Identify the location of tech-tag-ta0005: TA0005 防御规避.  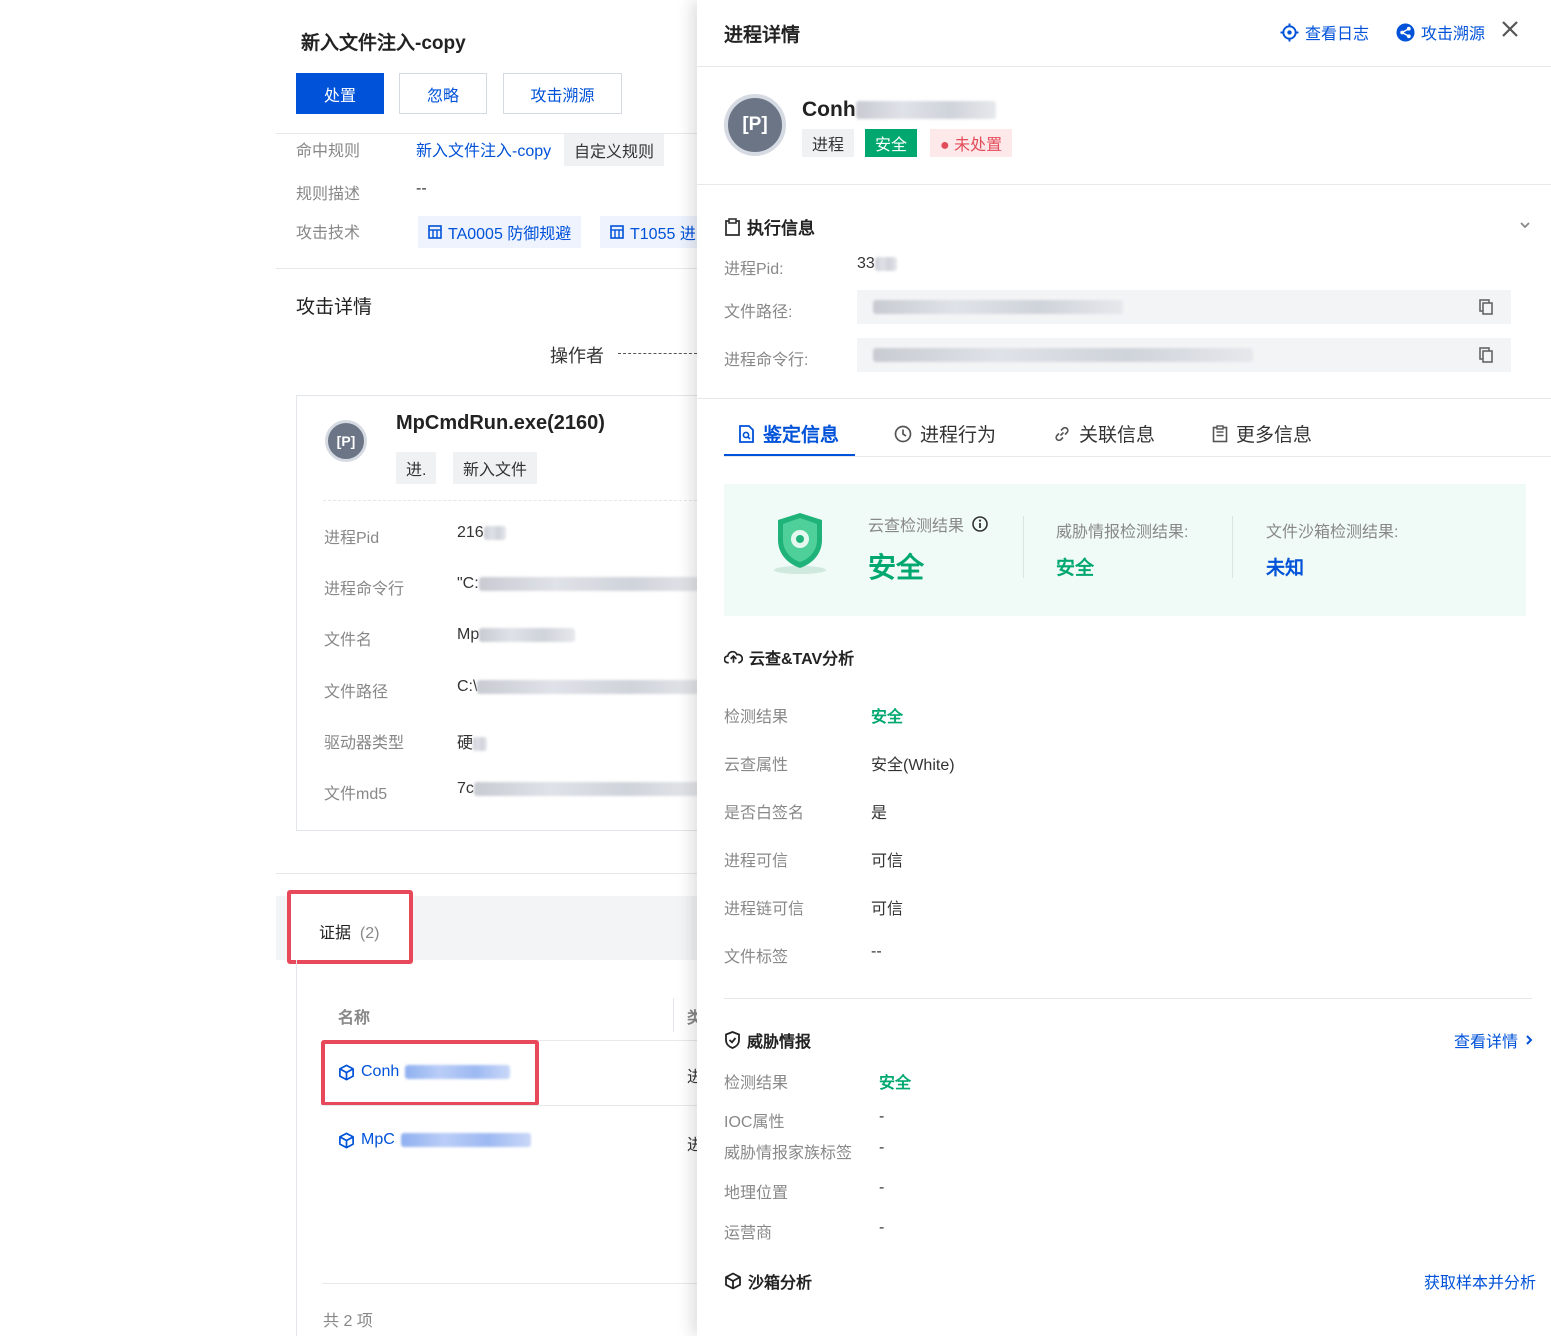
(500, 232).